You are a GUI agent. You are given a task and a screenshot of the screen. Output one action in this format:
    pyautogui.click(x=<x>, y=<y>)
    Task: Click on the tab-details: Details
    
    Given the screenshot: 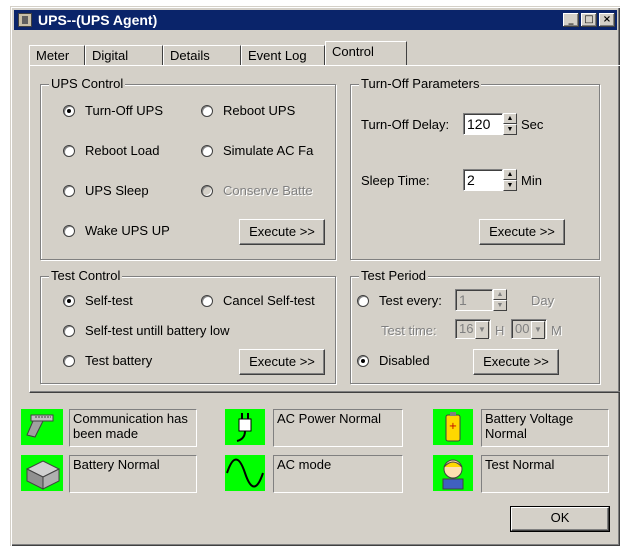 What is the action you would take?
    pyautogui.click(x=202, y=55)
    